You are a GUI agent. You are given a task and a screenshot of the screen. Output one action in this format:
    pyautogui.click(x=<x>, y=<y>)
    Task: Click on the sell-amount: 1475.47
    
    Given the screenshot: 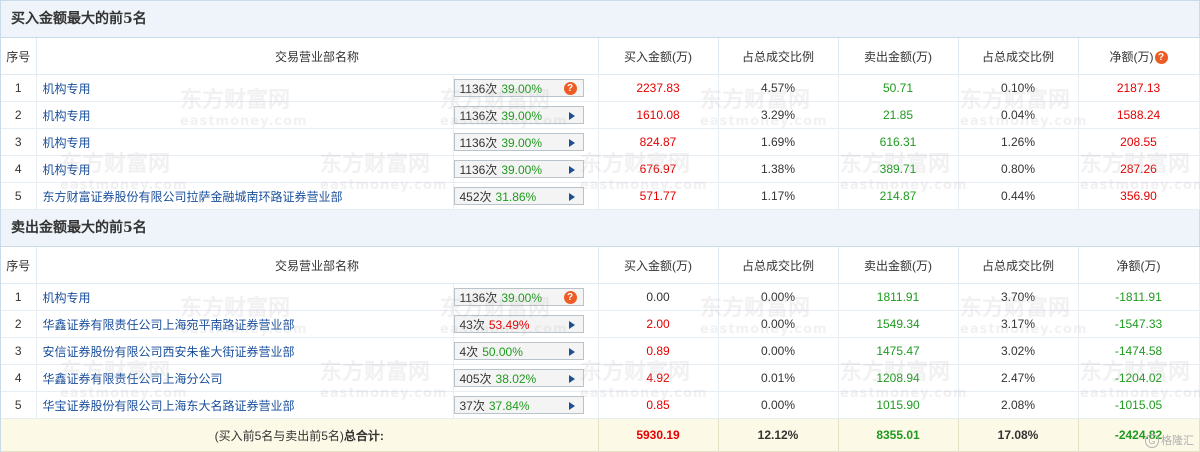 What is the action you would take?
    pyautogui.click(x=898, y=351)
    